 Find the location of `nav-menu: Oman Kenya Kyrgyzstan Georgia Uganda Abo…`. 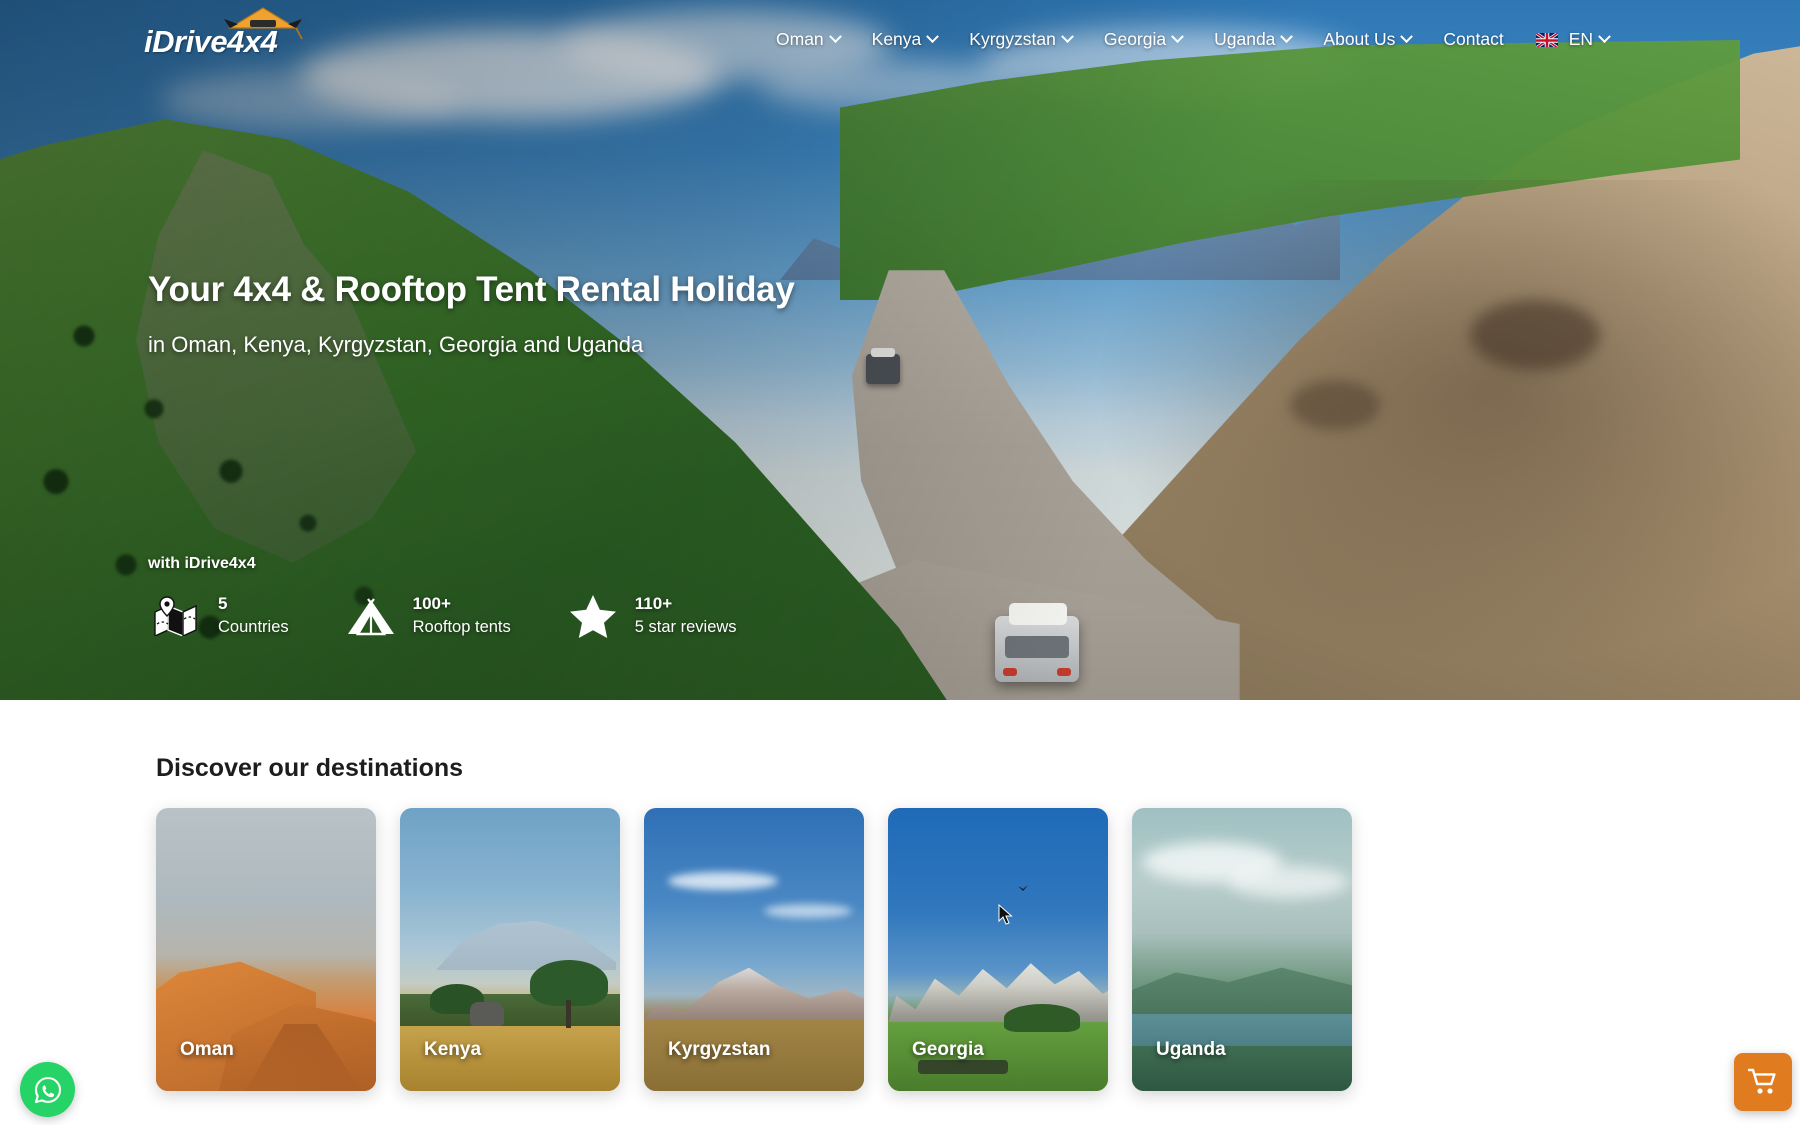

nav-menu: Oman Kenya Kyrgyzstan Georgia Uganda Abo… is located at coordinates (1192, 39).